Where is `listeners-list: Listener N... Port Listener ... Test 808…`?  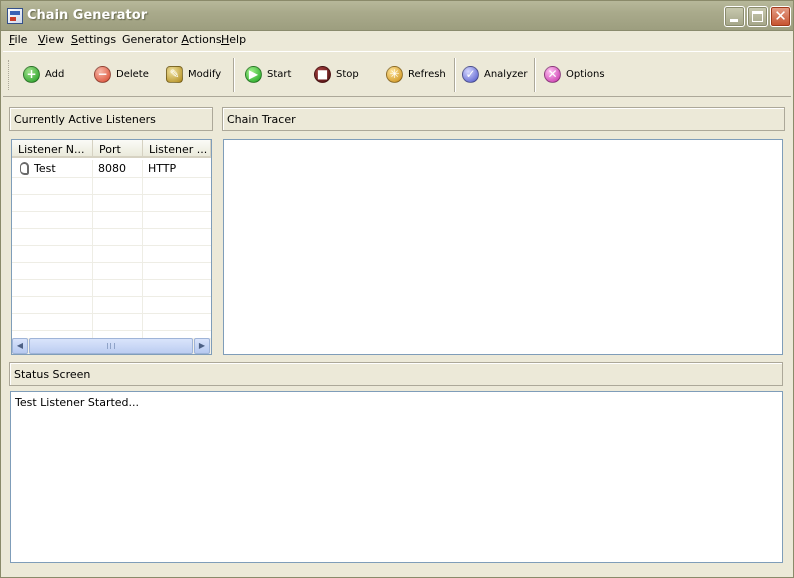 listeners-list: Listener N... Port Listener ... Test 808… is located at coordinates (111, 247).